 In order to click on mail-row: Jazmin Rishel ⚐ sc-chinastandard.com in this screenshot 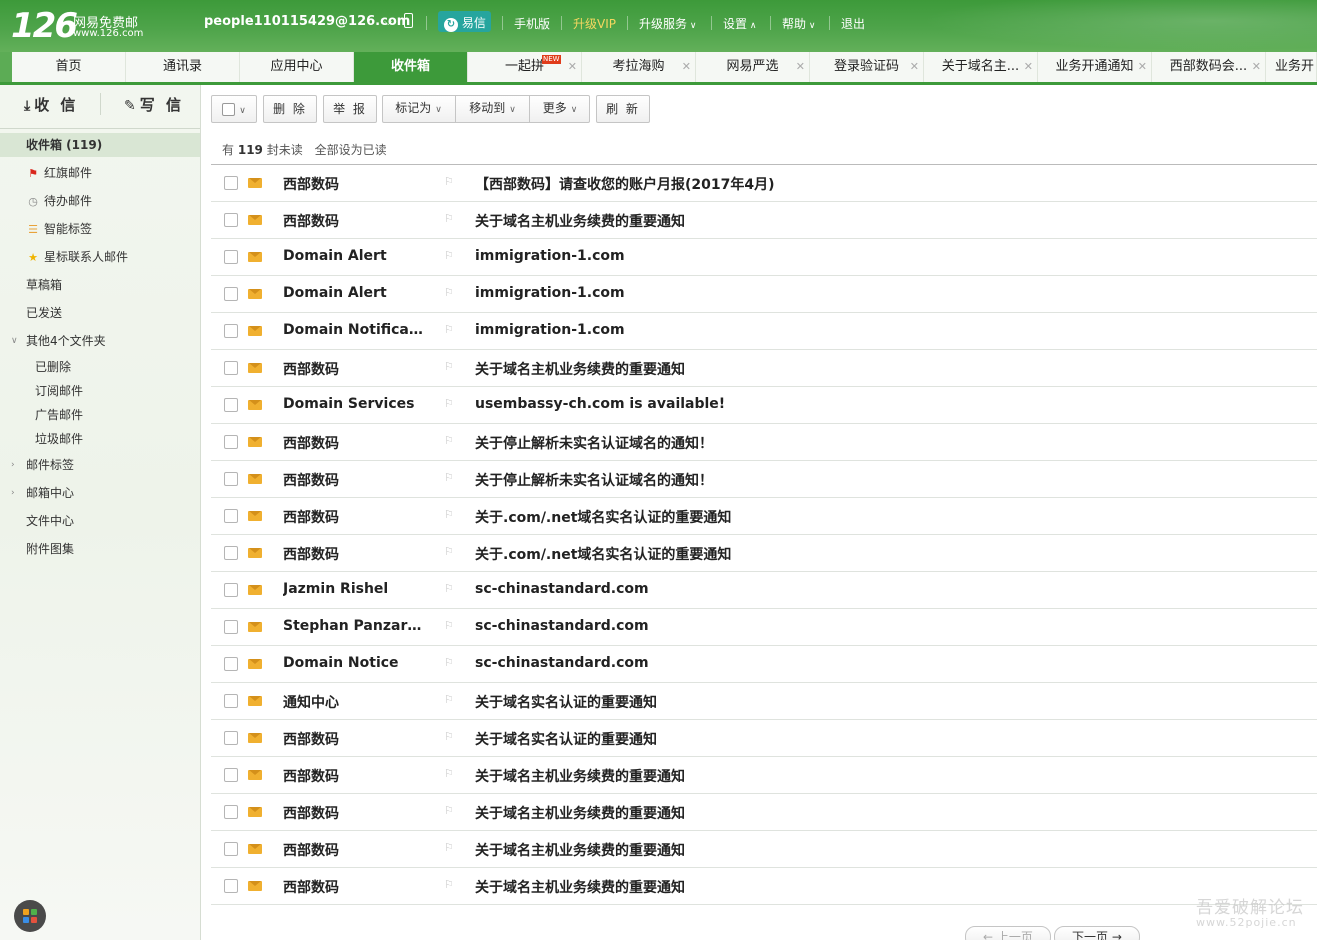, I will do `click(764, 590)`.